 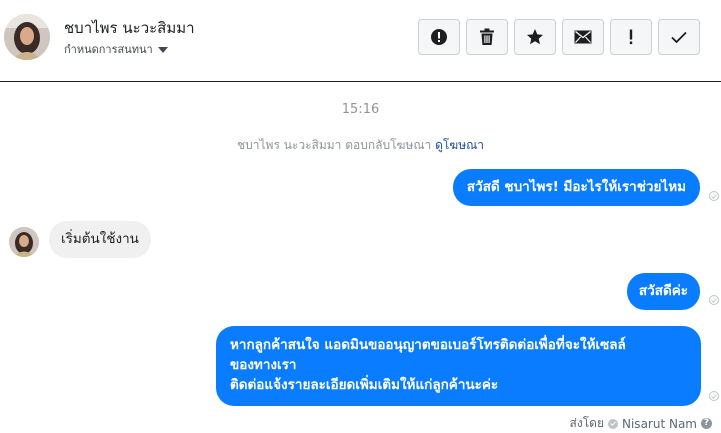 I want to click on contact-avatar, so click(x=27, y=37).